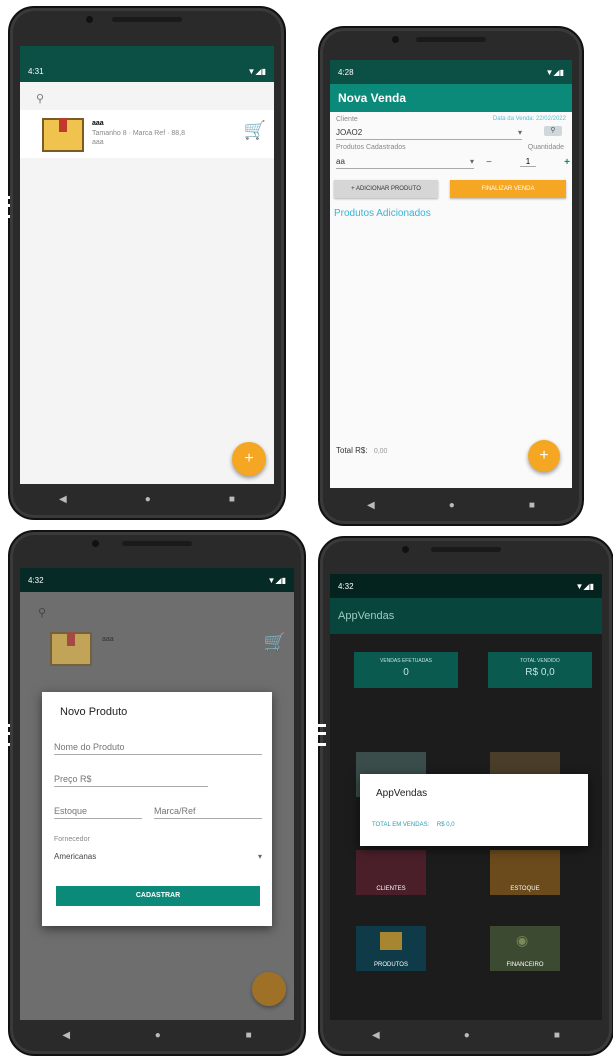 The image size is (613, 1057). Describe the element at coordinates (371, 147) in the screenshot. I see `product-label: Produtos Cadastrados` at that location.